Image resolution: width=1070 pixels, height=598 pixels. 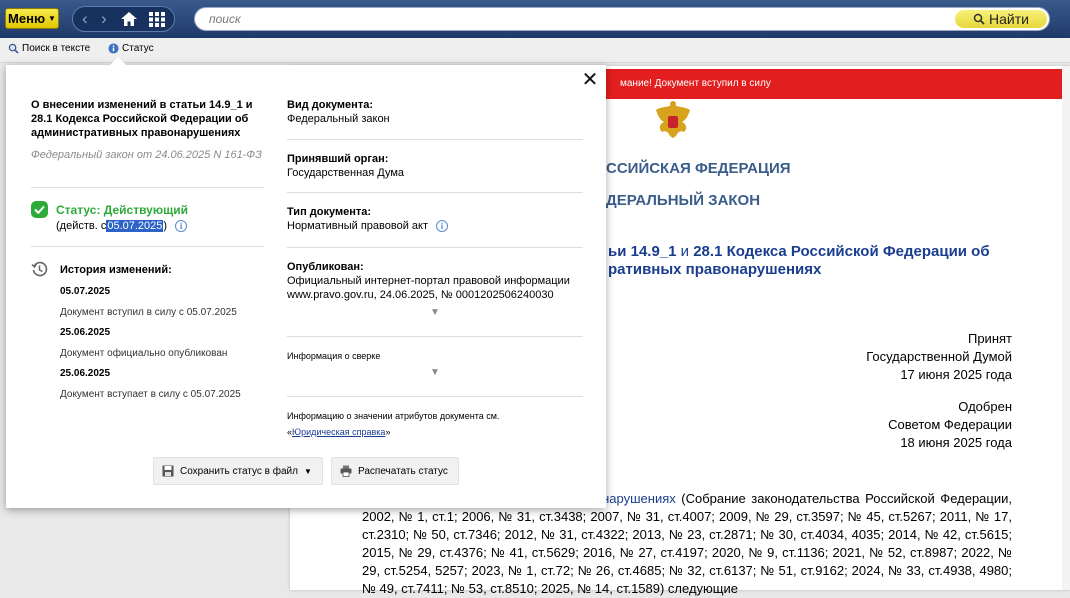 I want to click on document-scrollbar, so click(x=1066, y=328).